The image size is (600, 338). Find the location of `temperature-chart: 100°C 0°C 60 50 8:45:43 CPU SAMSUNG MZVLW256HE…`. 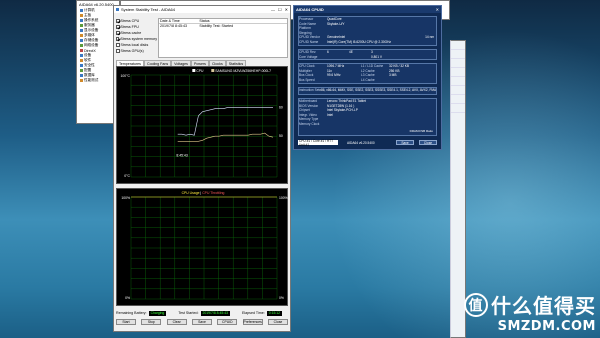

temperature-chart: 100°C 0°C 60 50 8:45:43 CPU SAMSUNG MZVLW256HE… is located at coordinates (202, 123).